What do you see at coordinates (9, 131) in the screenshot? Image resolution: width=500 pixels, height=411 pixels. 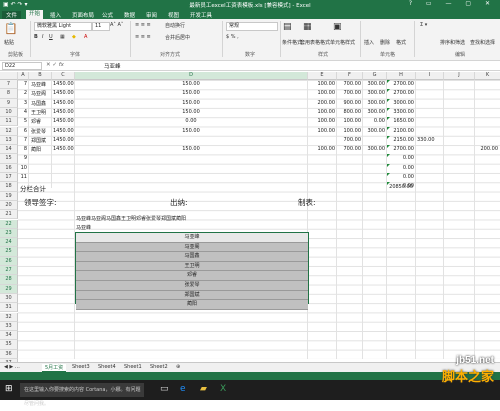 I see `row-header: 12` at bounding box center [9, 131].